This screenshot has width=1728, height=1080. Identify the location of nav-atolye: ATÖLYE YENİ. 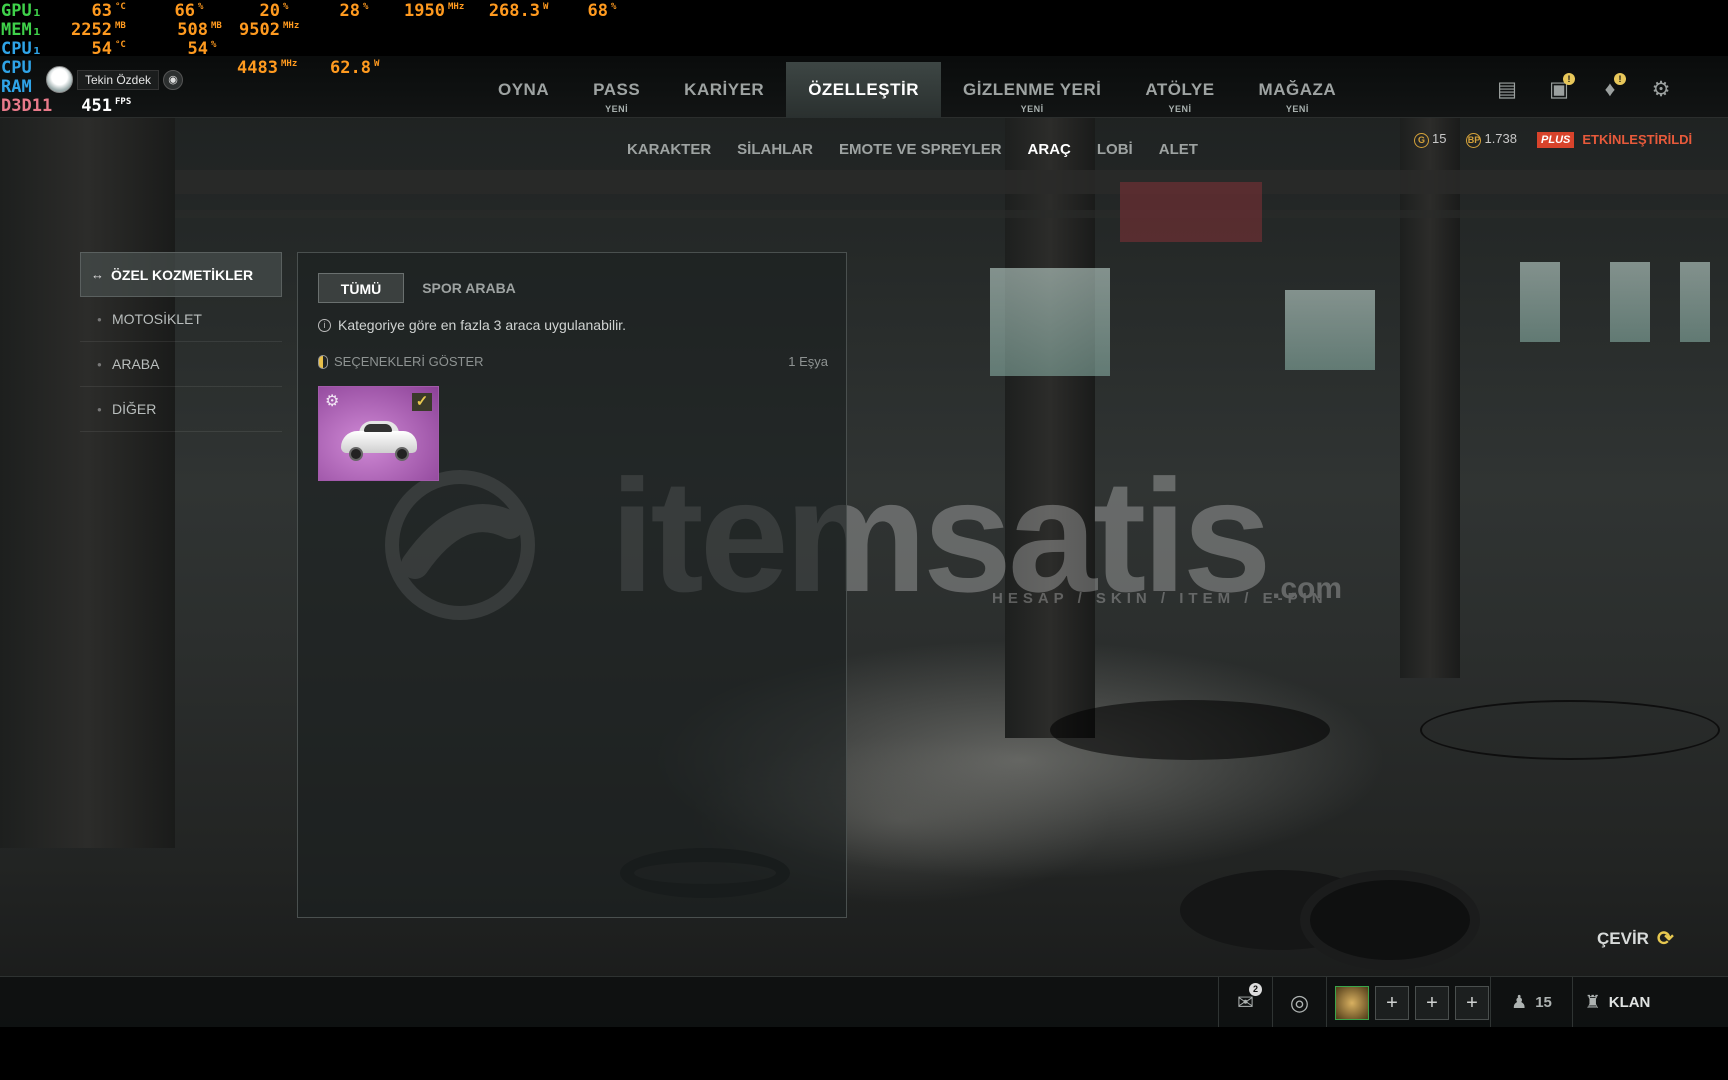
(1179, 90).